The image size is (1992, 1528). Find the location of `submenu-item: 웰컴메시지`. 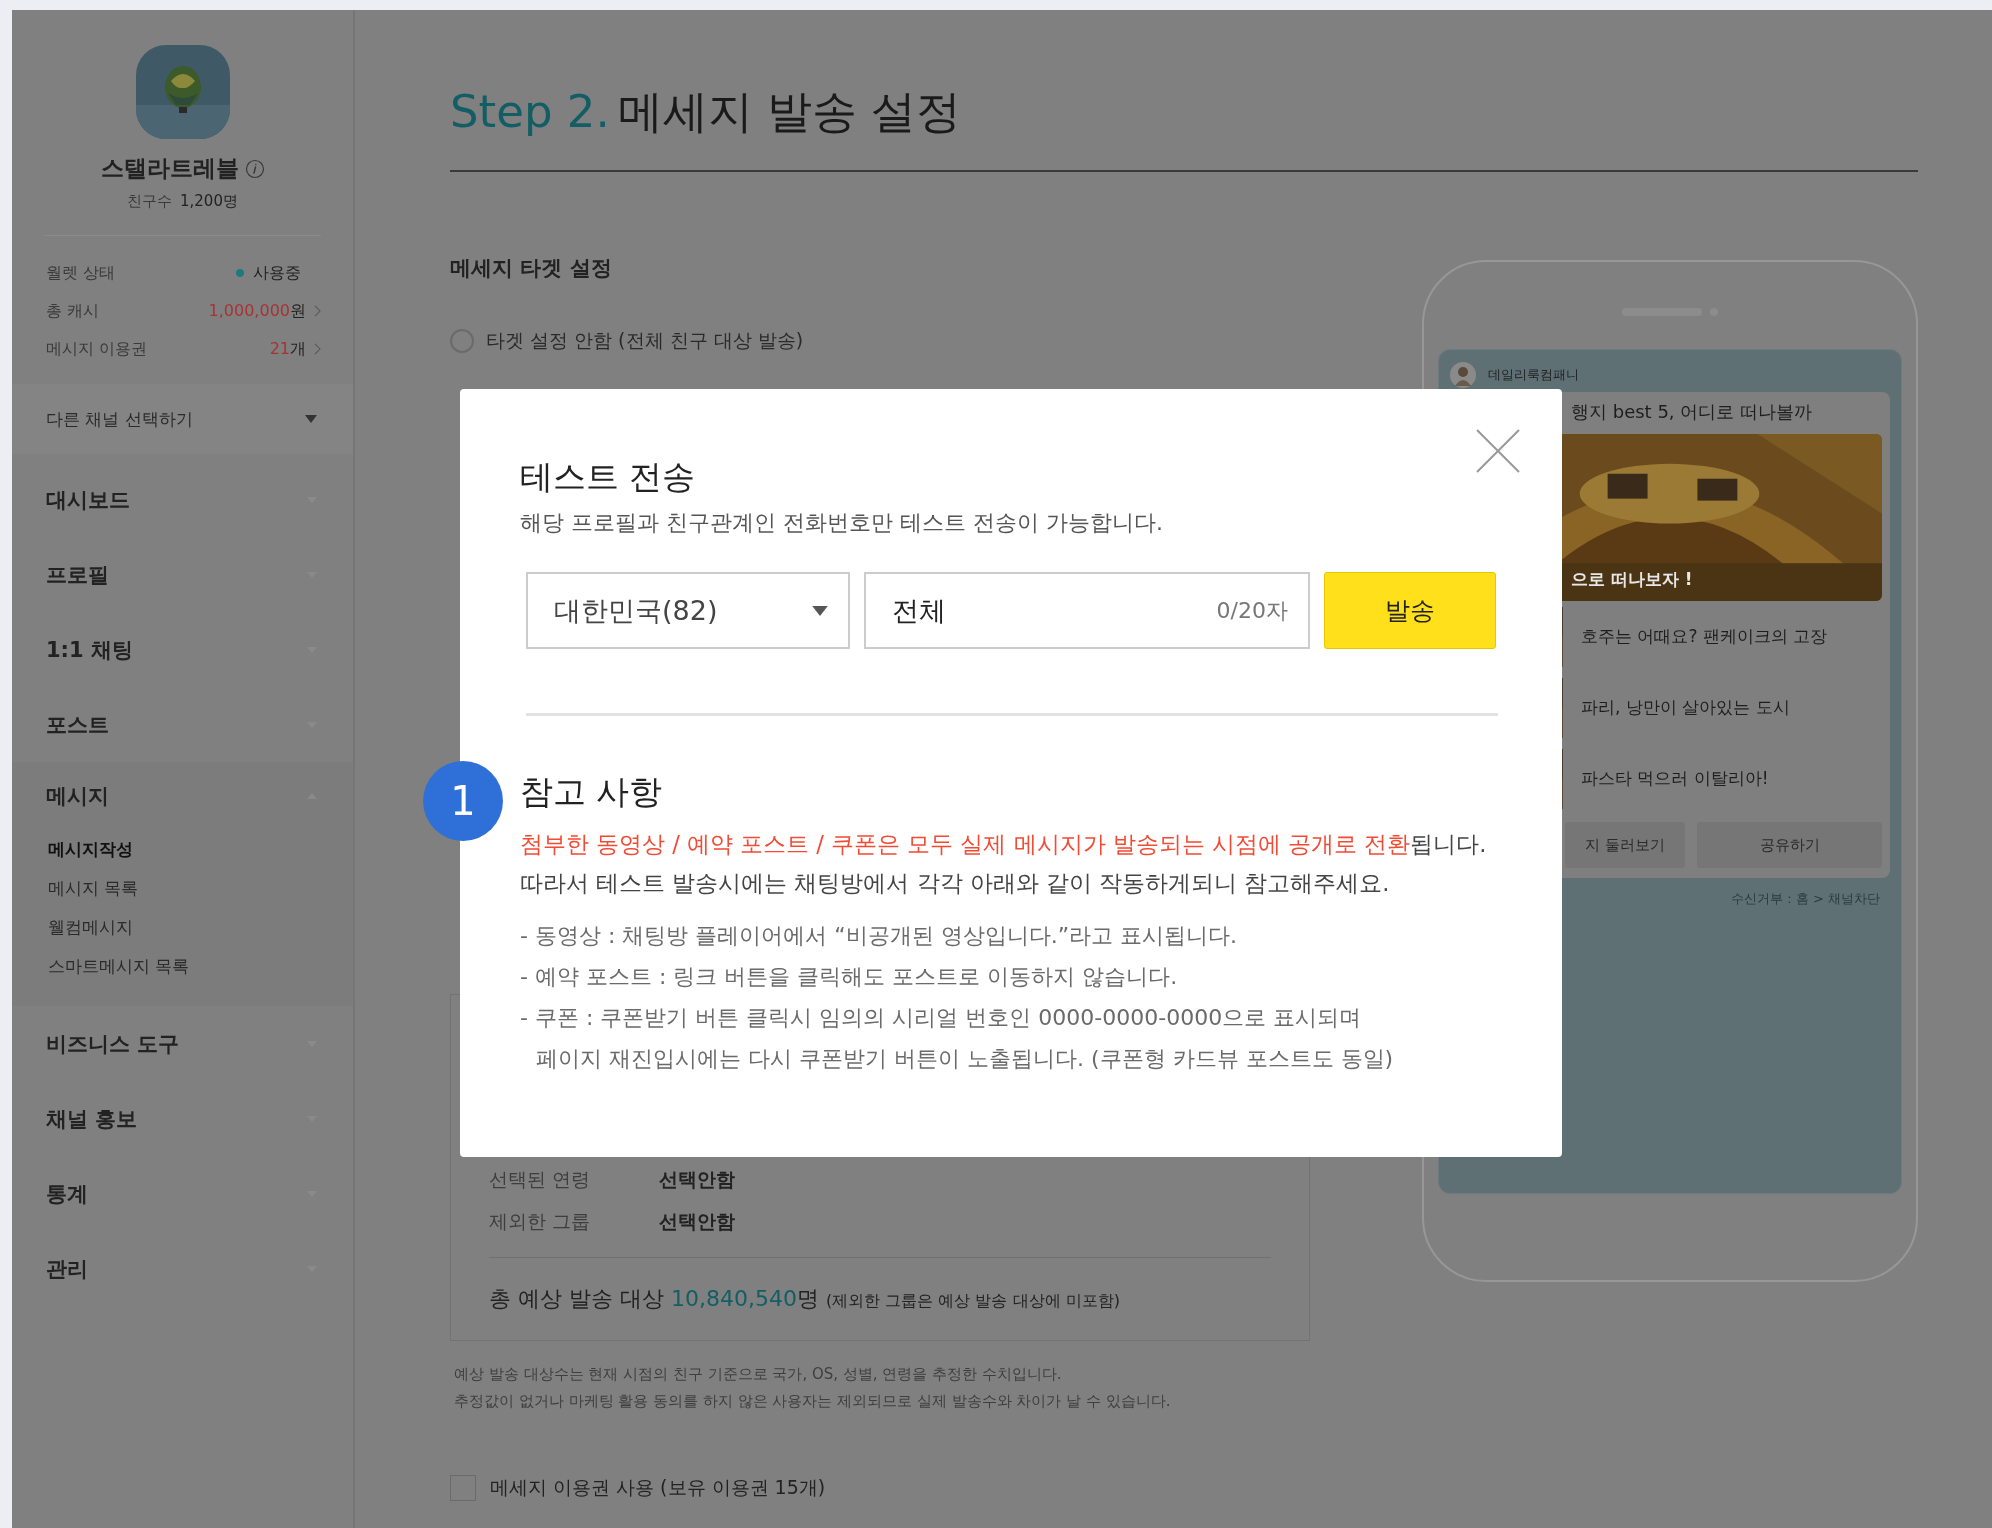

submenu-item: 웰컴메시지 is located at coordinates (182, 927).